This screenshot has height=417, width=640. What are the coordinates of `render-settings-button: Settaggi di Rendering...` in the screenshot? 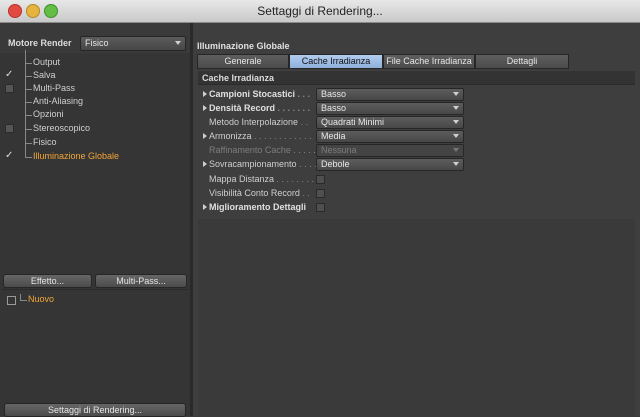 It's located at (95, 410).